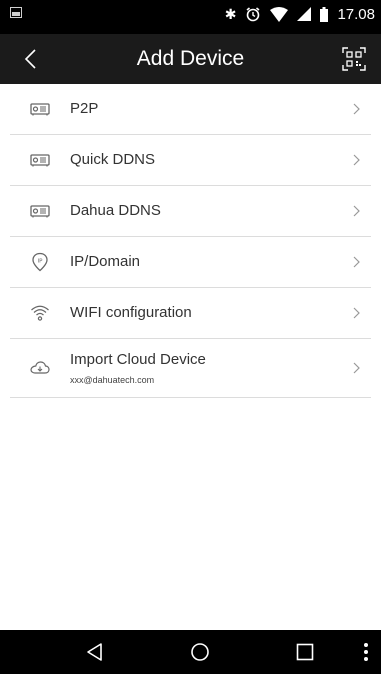  I want to click on app-header: Add Device, so click(190, 59).